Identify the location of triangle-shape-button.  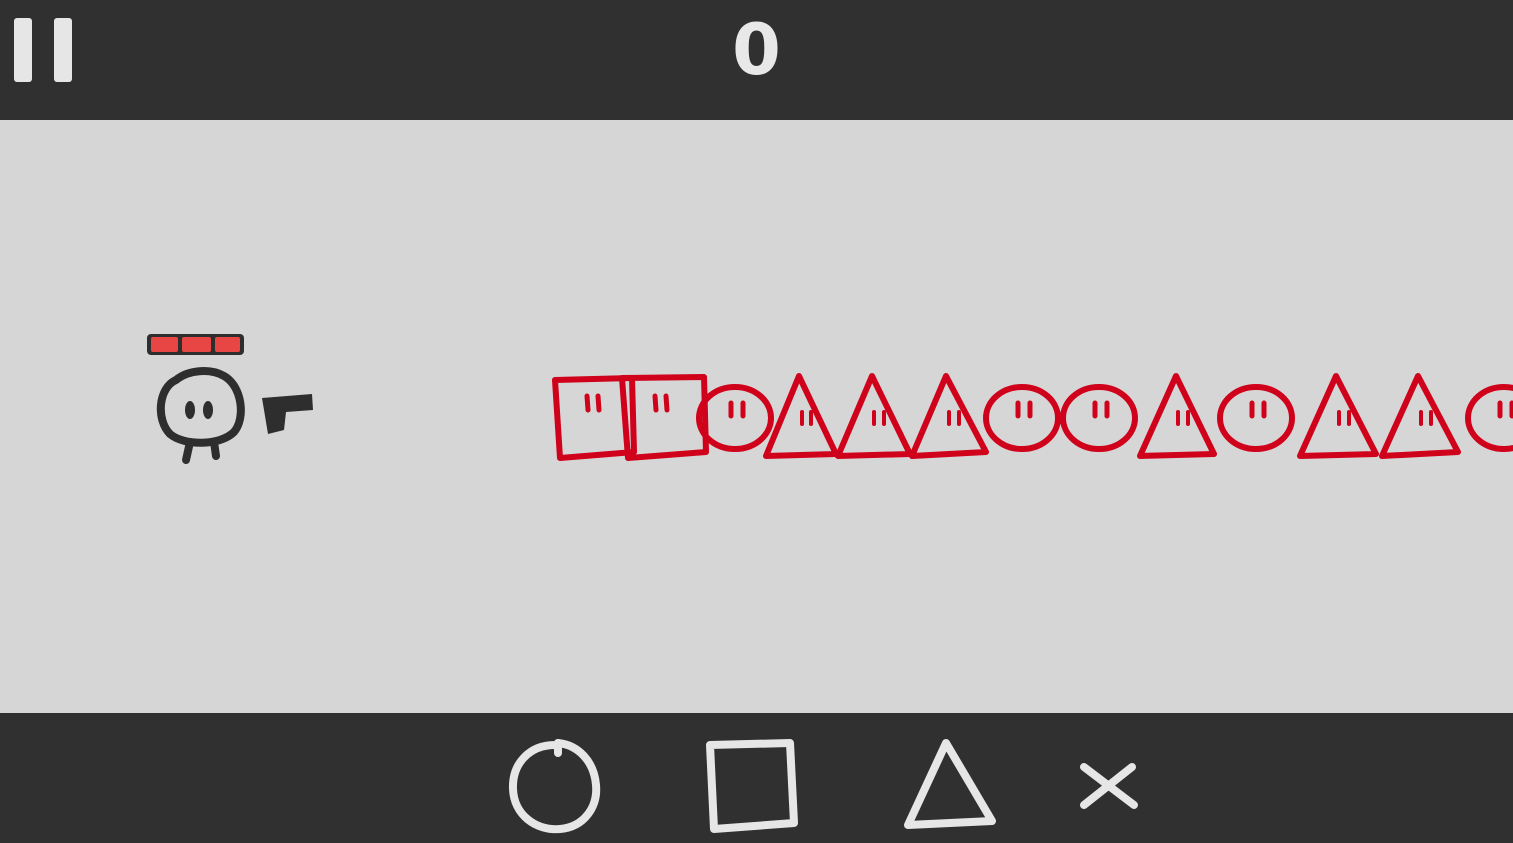
(953, 785).